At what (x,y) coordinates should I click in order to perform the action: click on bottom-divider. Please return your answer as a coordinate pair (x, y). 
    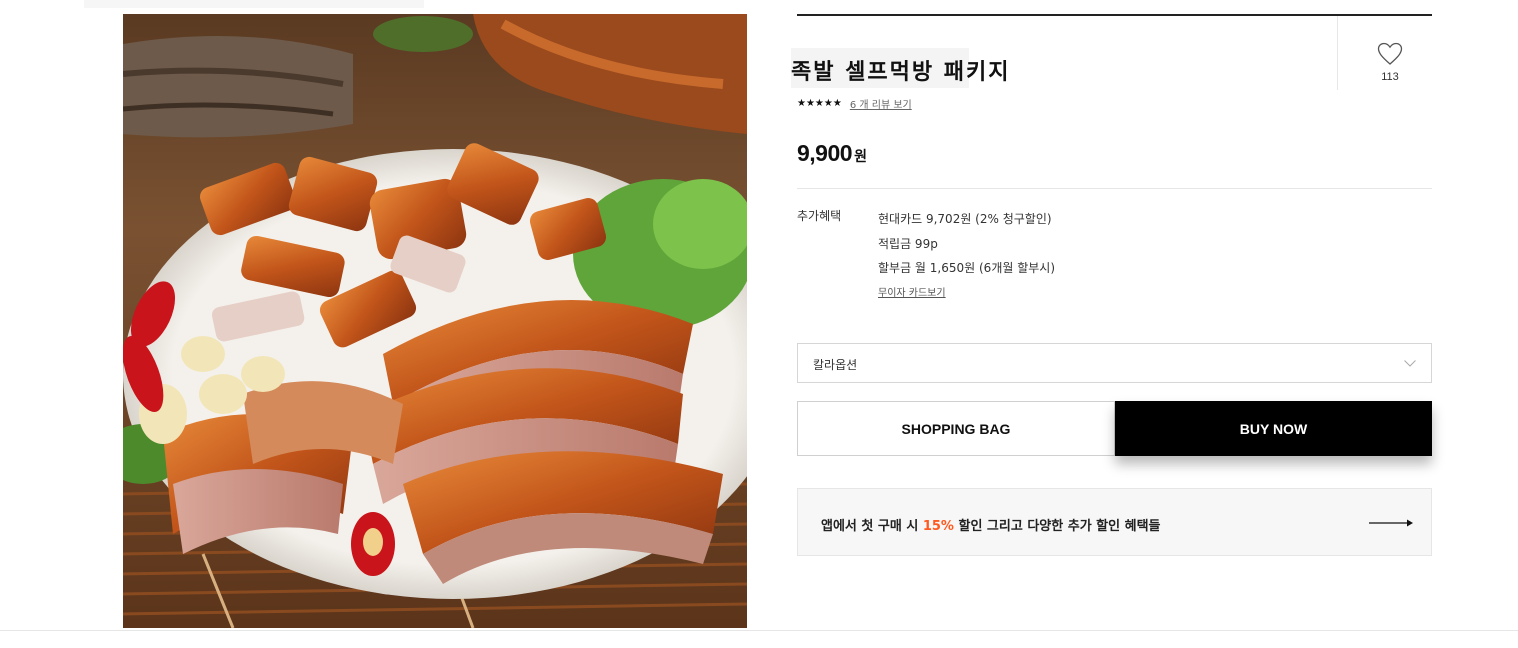
    Looking at the image, I should click on (759, 630).